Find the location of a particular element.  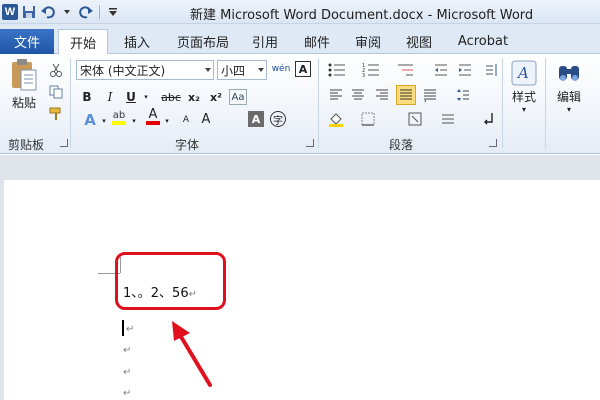

tab-acrobat: Acrobat is located at coordinates (483, 41).